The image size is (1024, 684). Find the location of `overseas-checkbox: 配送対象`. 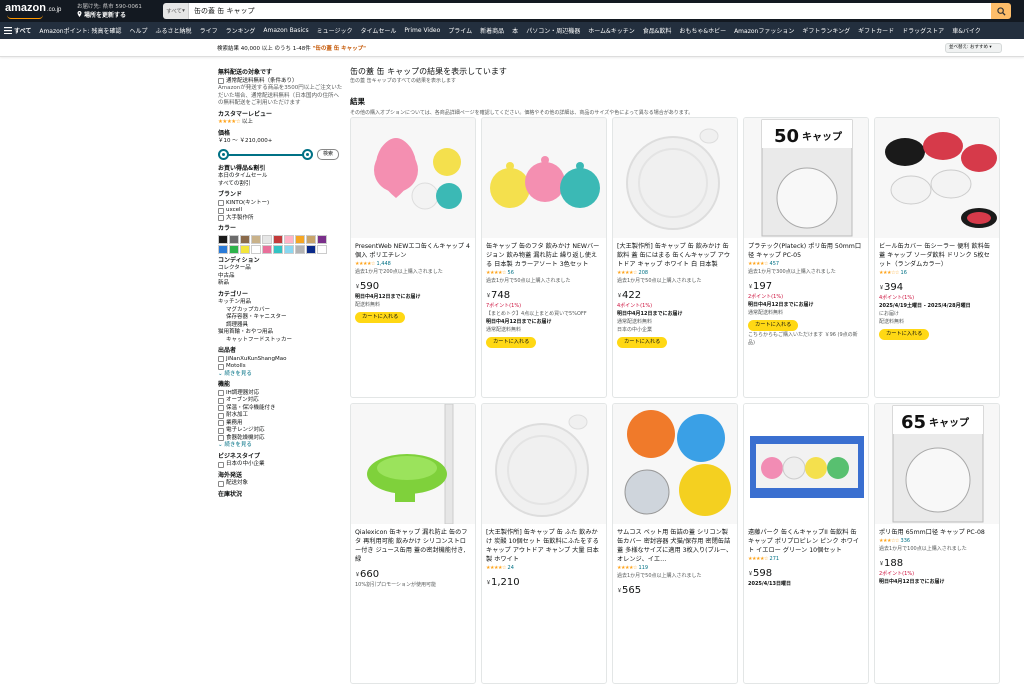

overseas-checkbox: 配送対象 is located at coordinates (280, 484).